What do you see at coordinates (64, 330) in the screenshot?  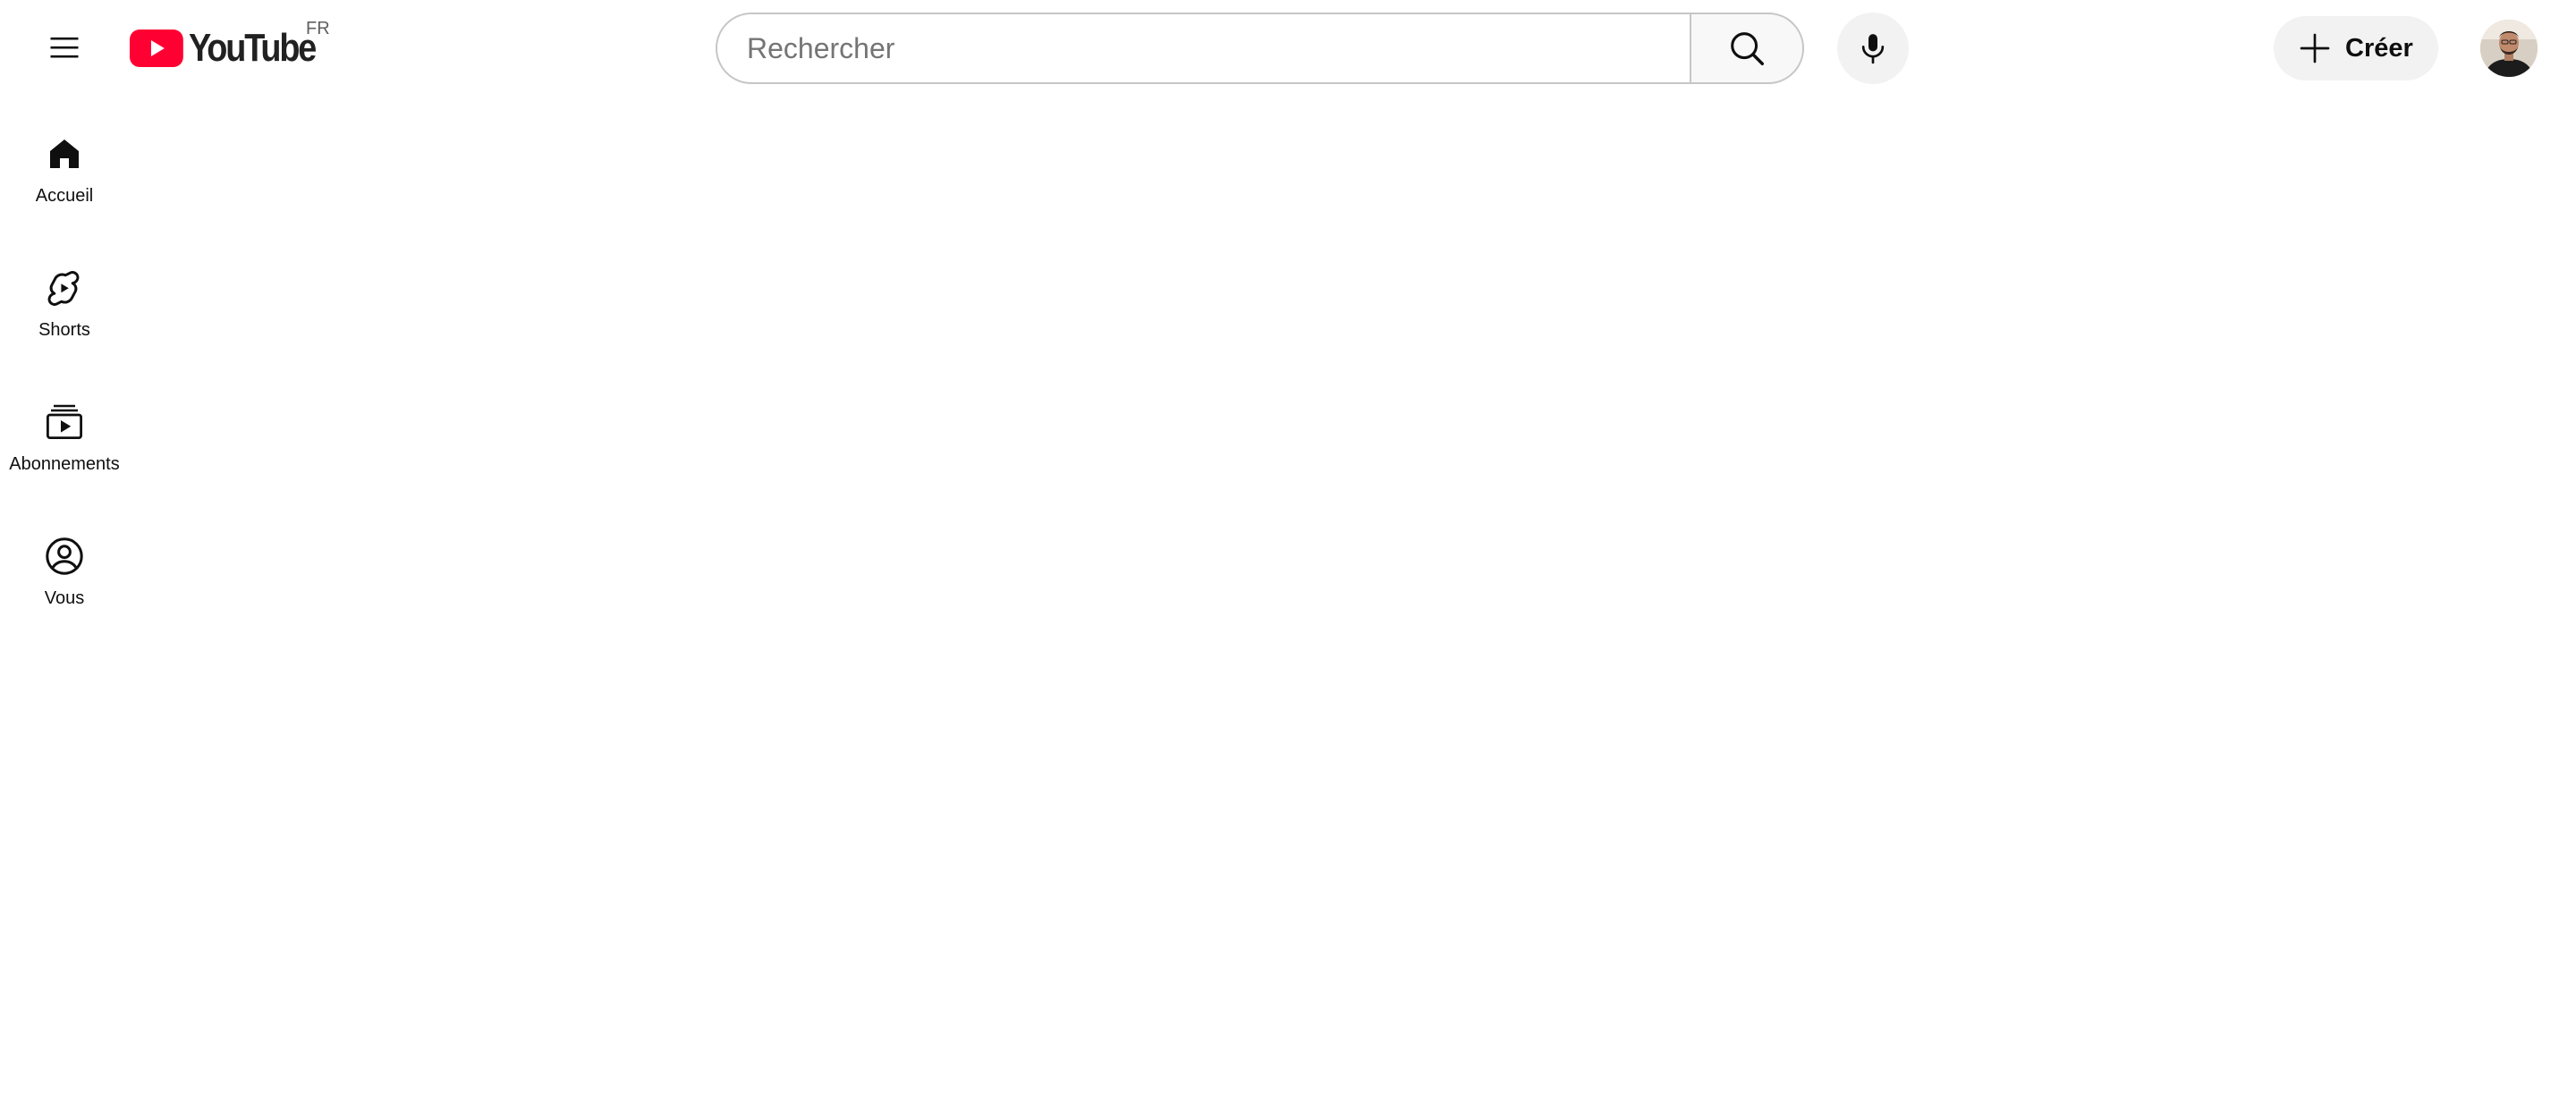 I see `guide-item-label: Shorts` at bounding box center [64, 330].